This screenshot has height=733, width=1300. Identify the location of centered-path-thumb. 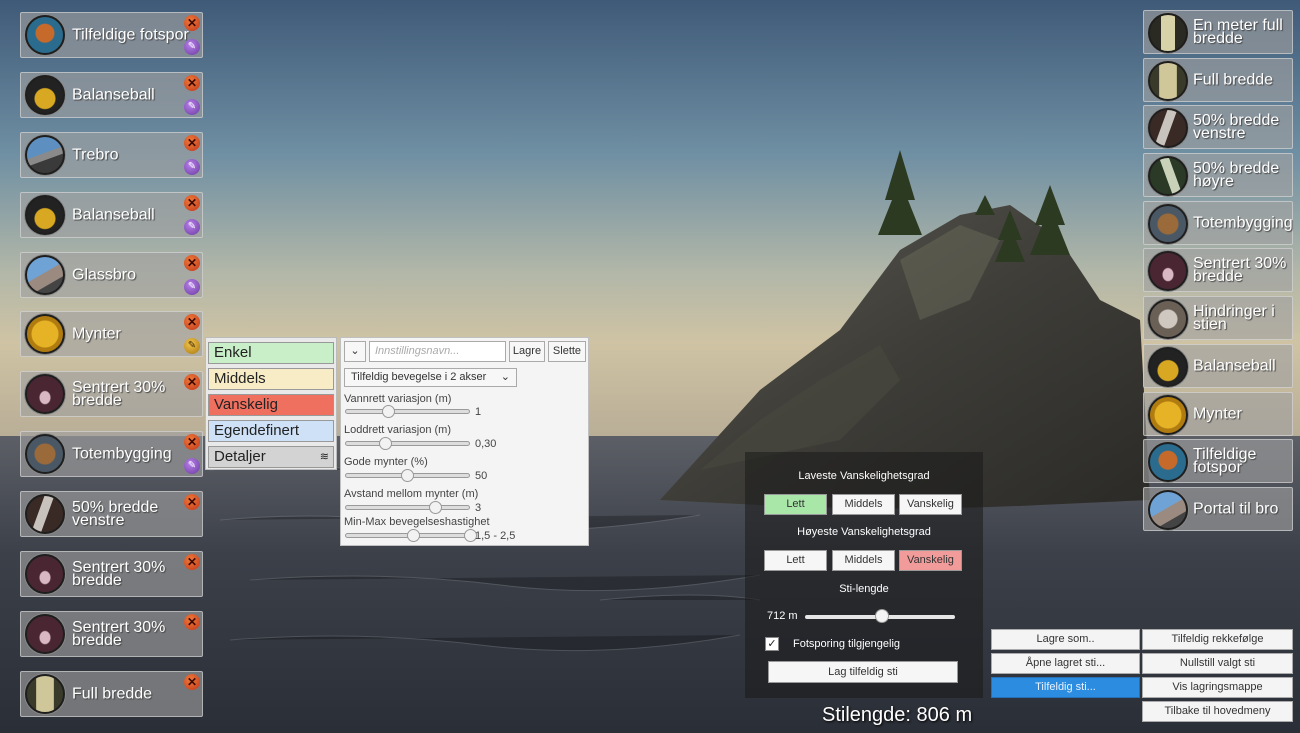
(1168, 271).